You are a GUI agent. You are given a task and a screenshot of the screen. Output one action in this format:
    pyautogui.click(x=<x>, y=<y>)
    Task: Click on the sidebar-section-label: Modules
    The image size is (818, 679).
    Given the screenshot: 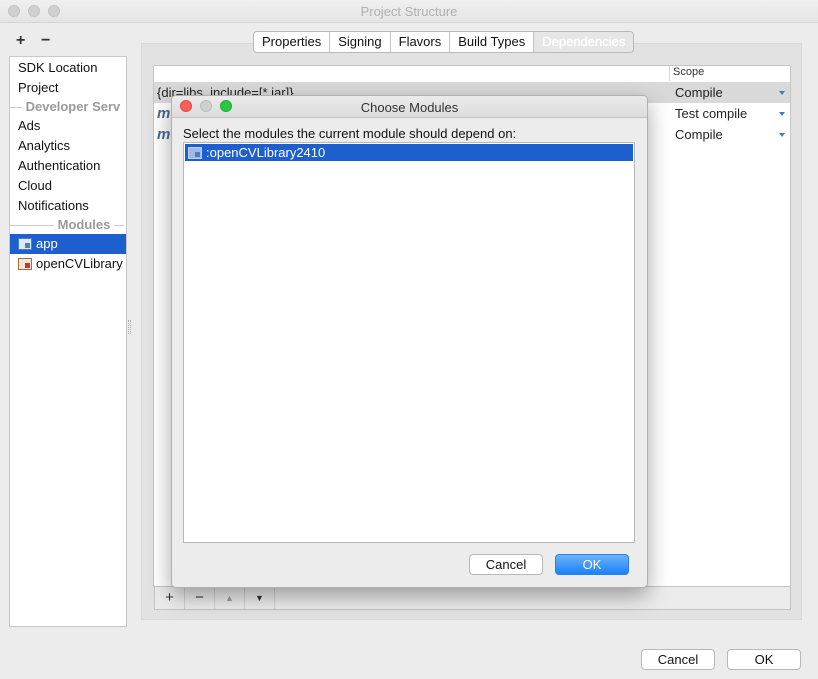 What is the action you would take?
    pyautogui.click(x=84, y=224)
    